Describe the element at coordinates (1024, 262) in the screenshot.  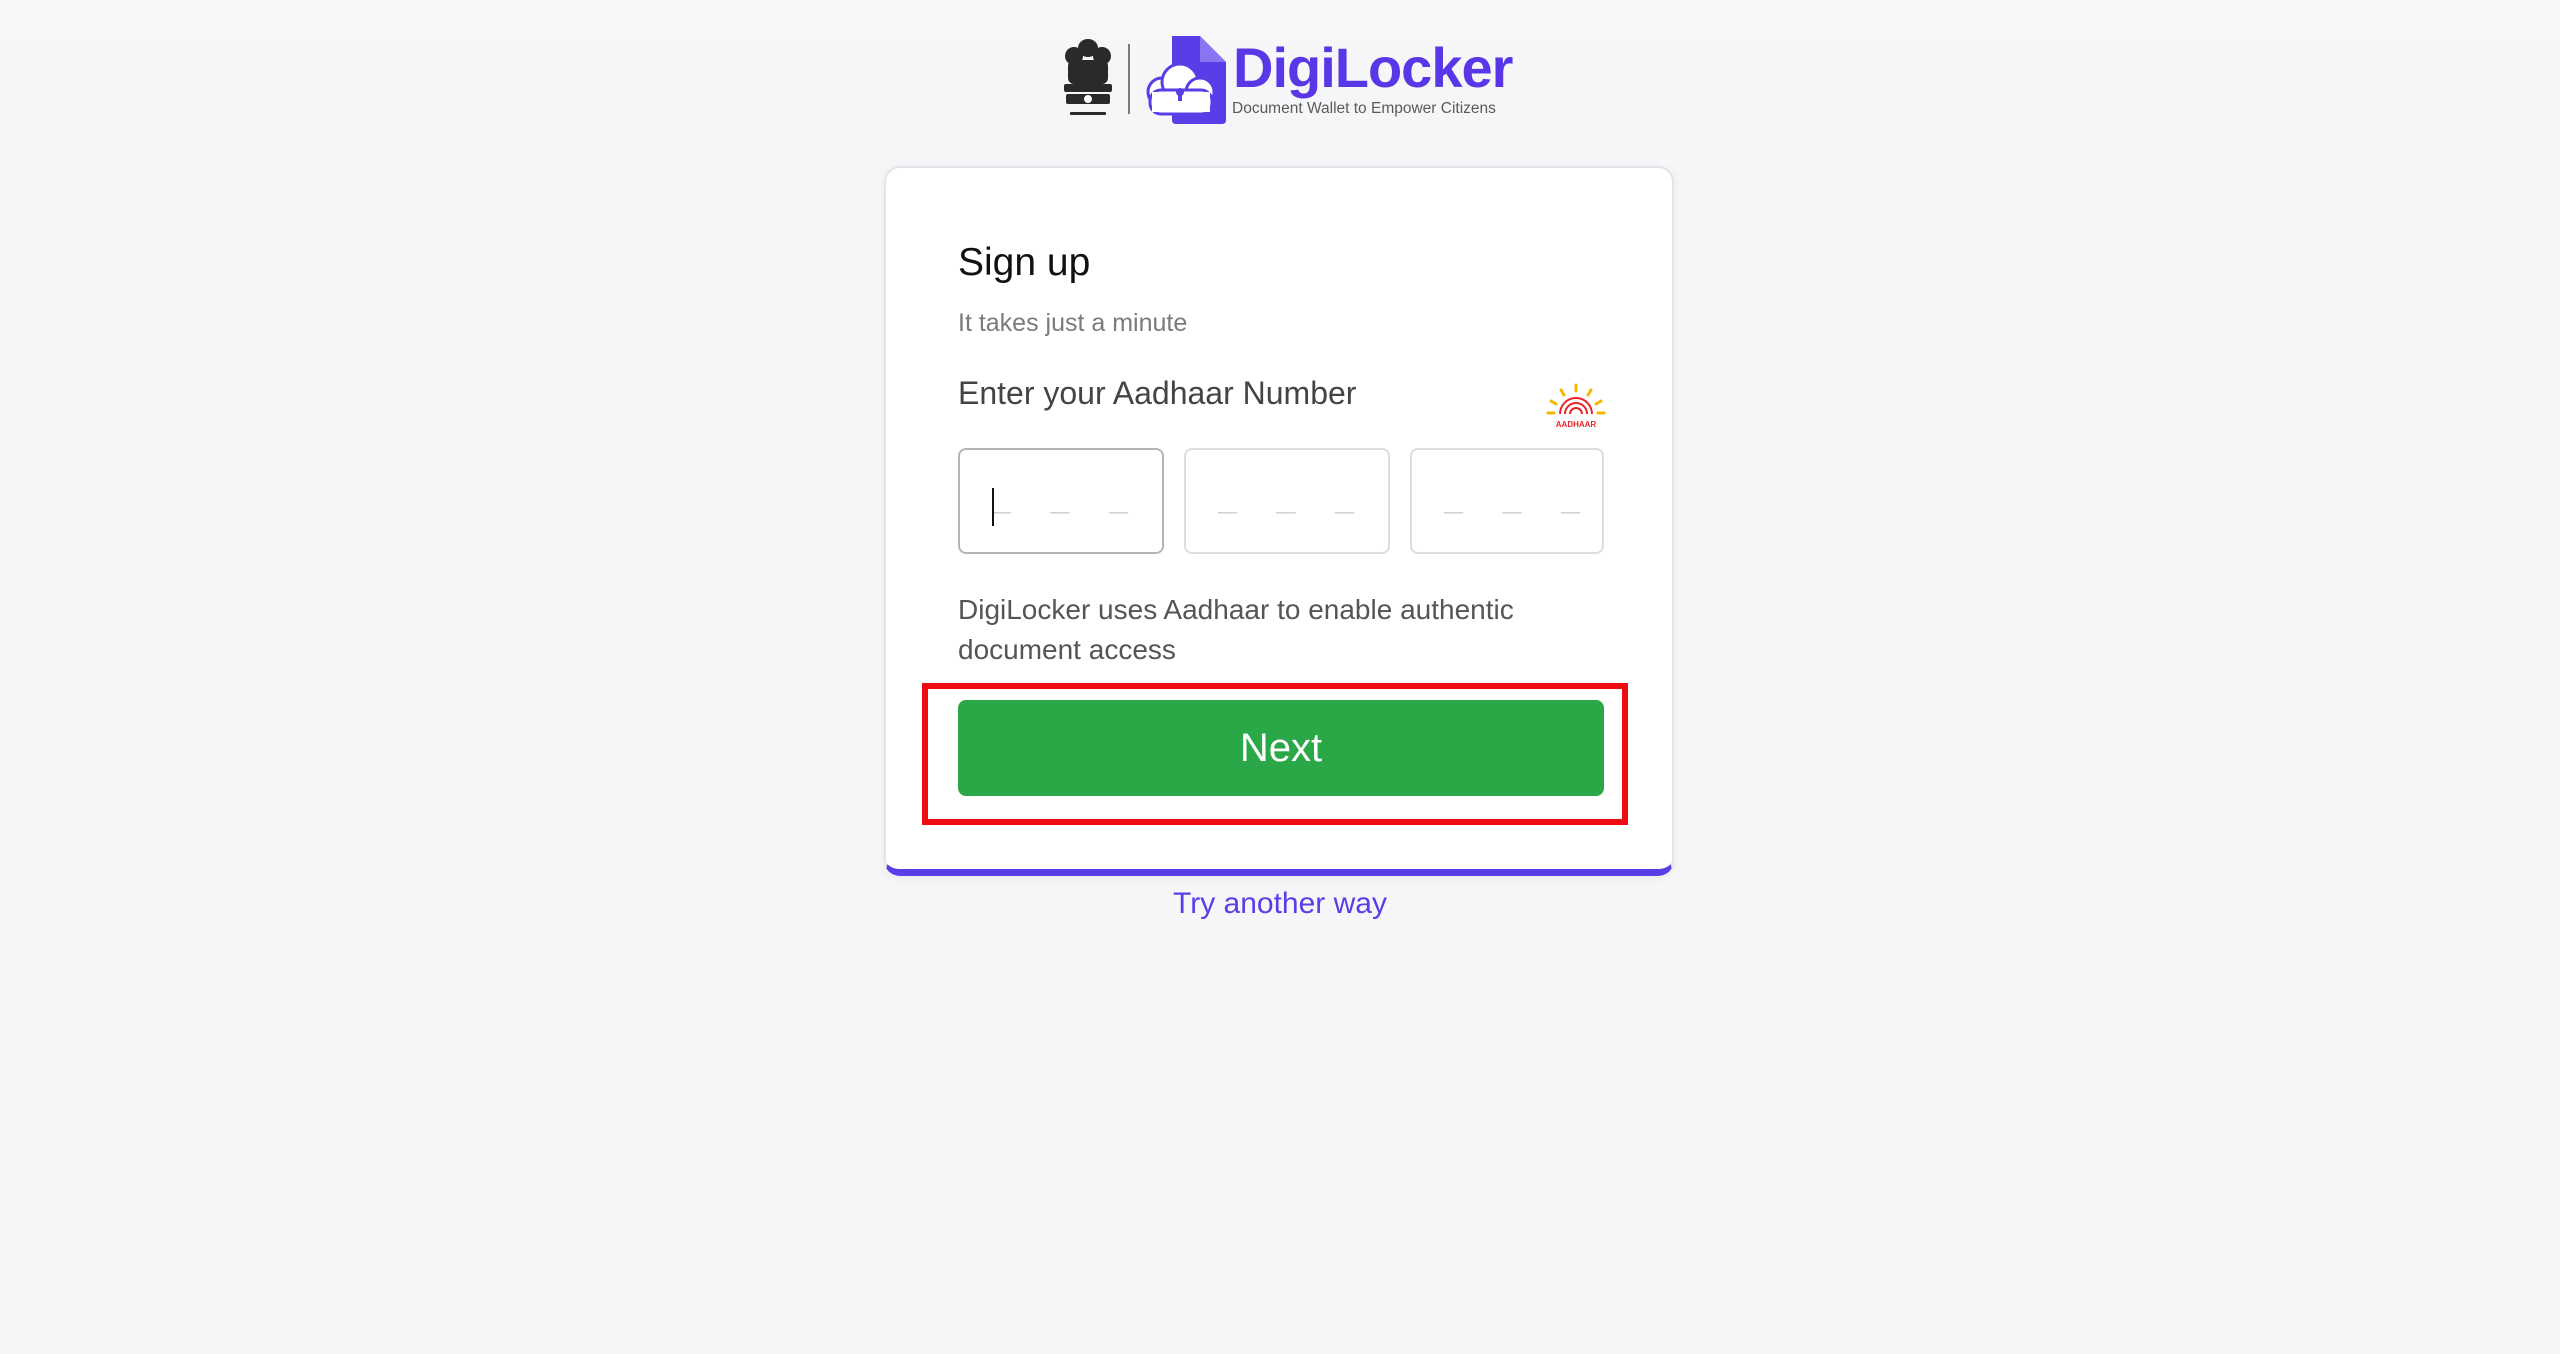
I see `page-title: Sign up` at that location.